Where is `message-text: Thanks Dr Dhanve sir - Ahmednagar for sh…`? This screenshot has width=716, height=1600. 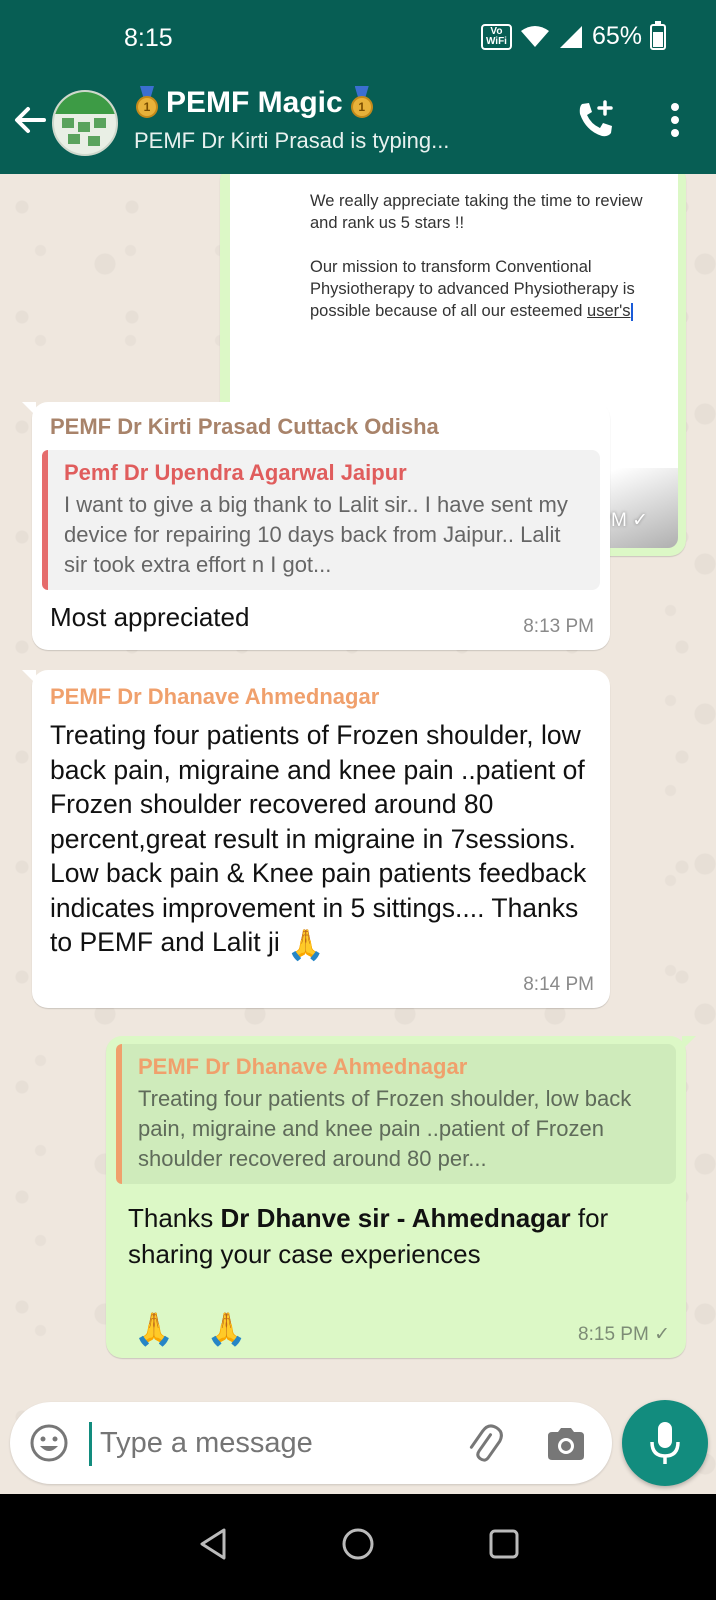 message-text: Thanks Dr Dhanve sir - Ahmednagar for sh… is located at coordinates (368, 1236).